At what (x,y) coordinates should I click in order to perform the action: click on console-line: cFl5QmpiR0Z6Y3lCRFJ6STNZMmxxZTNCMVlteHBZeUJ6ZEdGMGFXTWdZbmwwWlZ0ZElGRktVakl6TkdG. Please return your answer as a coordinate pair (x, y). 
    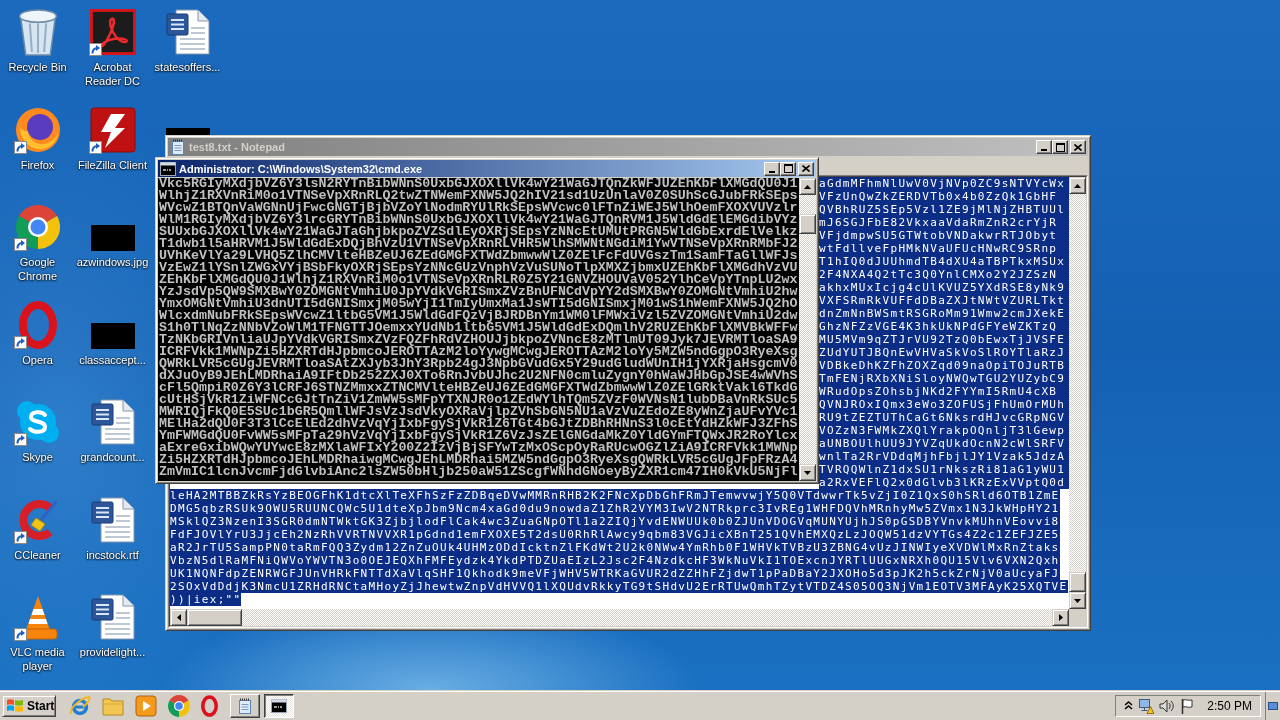
    Looking at the image, I should click on (478, 388).